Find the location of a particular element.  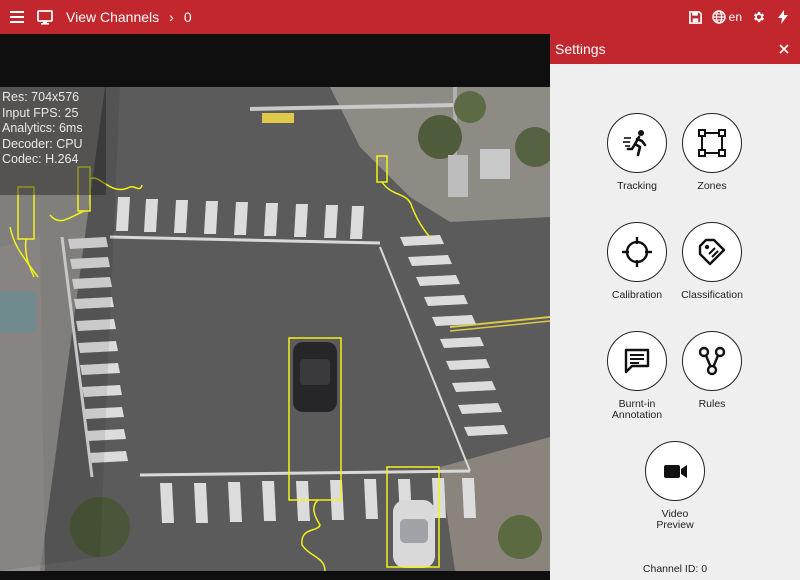

tag-icon is located at coordinates (712, 252).